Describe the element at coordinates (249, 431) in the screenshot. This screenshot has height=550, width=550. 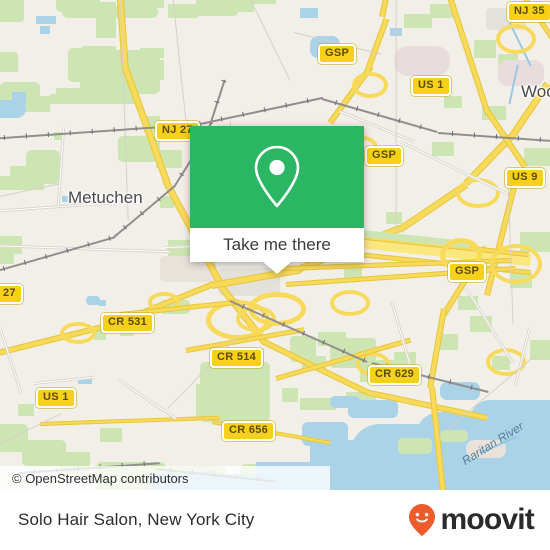
I see `highway-shield: CR 656` at that location.